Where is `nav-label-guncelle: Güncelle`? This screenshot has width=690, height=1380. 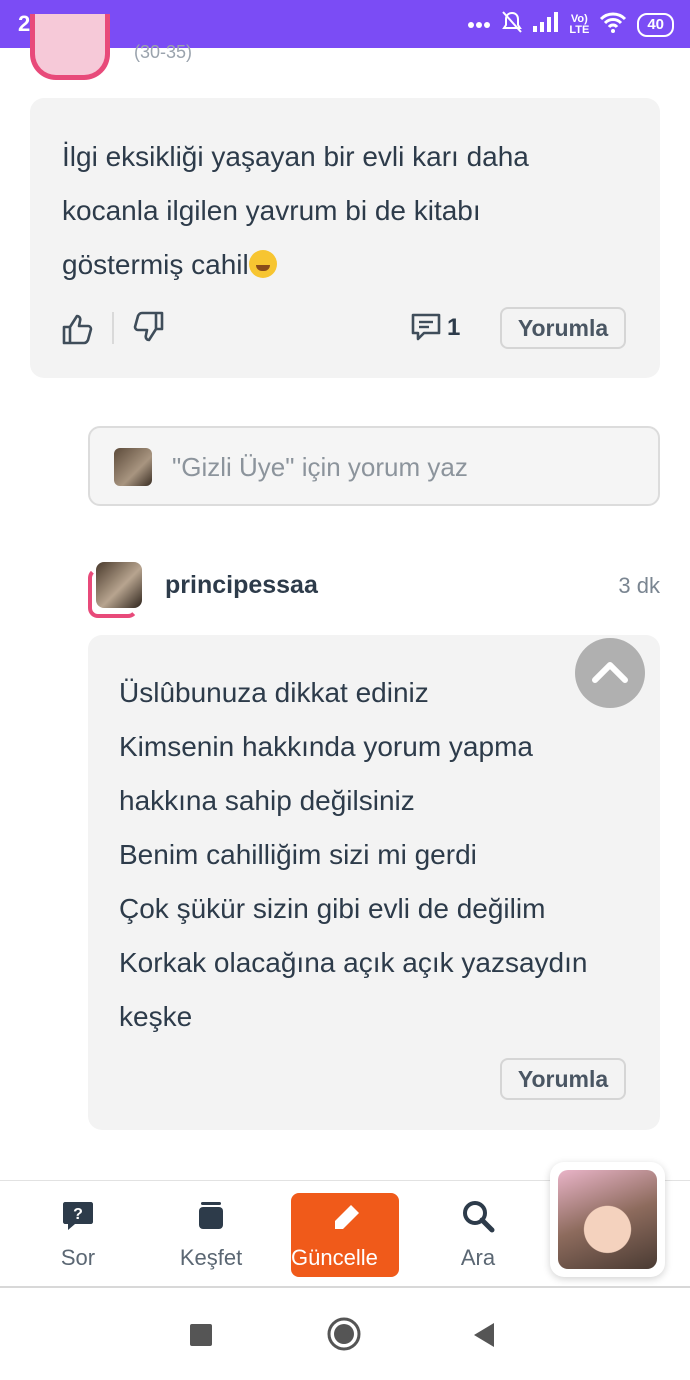 nav-label-guncelle: Güncelle is located at coordinates (334, 1257).